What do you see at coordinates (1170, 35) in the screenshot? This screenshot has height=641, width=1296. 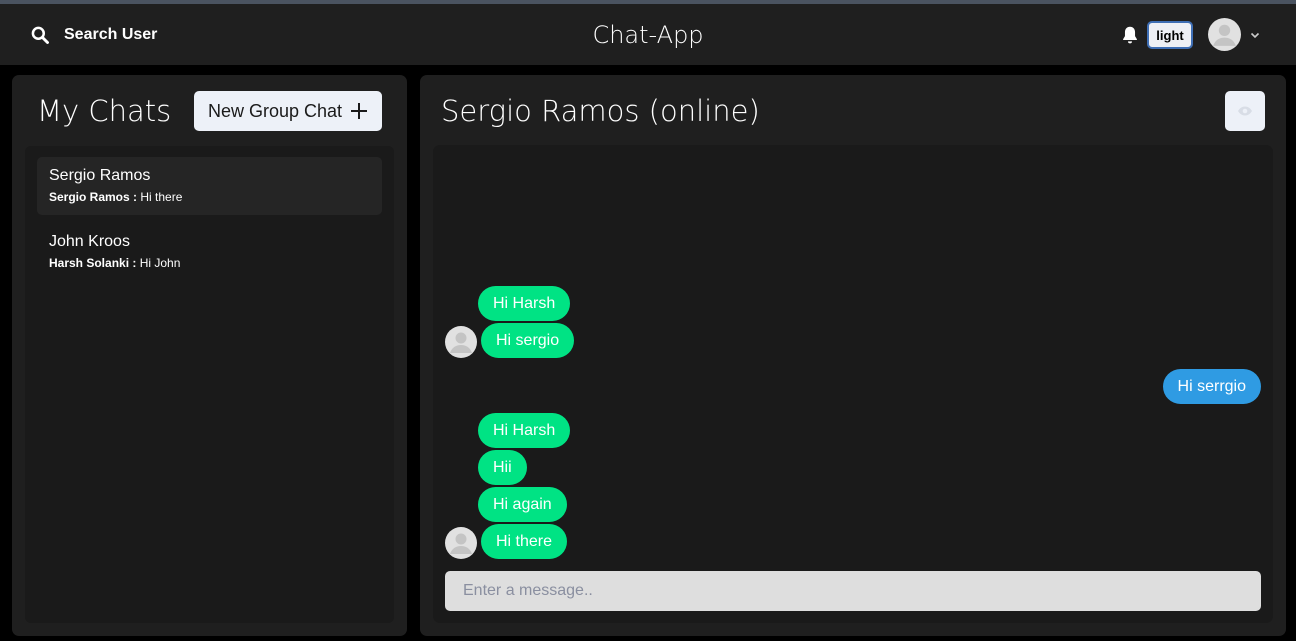 I see `theme-toggle-button: light` at bounding box center [1170, 35].